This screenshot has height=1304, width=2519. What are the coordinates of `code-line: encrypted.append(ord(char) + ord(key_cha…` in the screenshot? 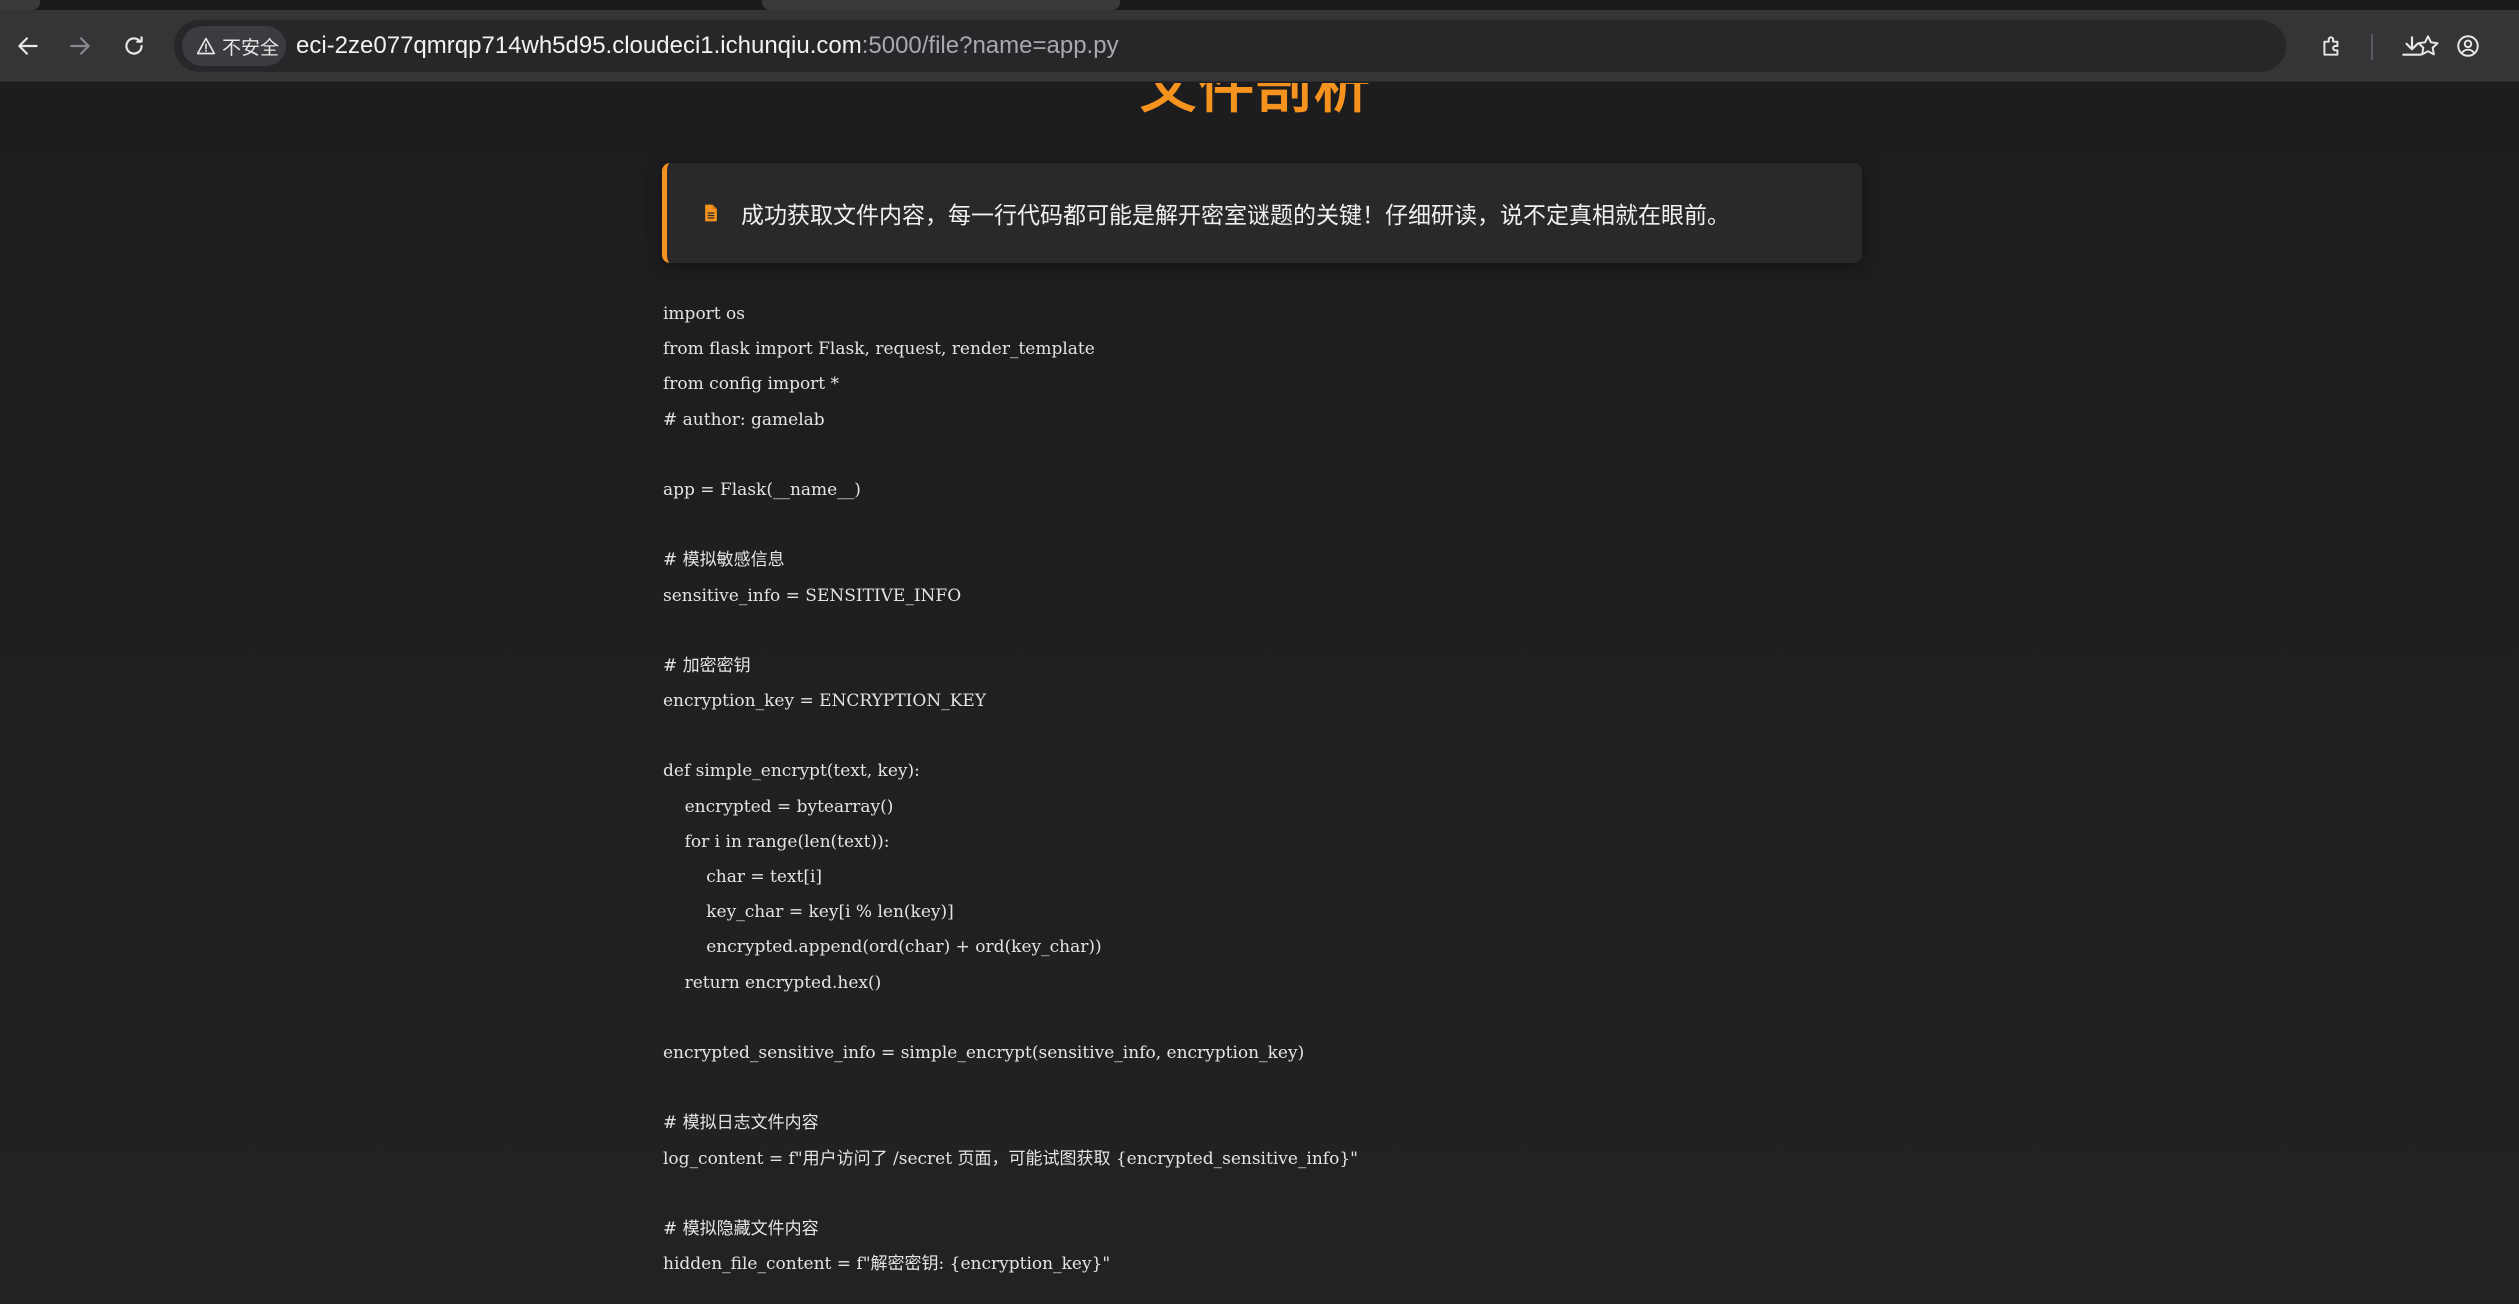 It's located at (882, 947).